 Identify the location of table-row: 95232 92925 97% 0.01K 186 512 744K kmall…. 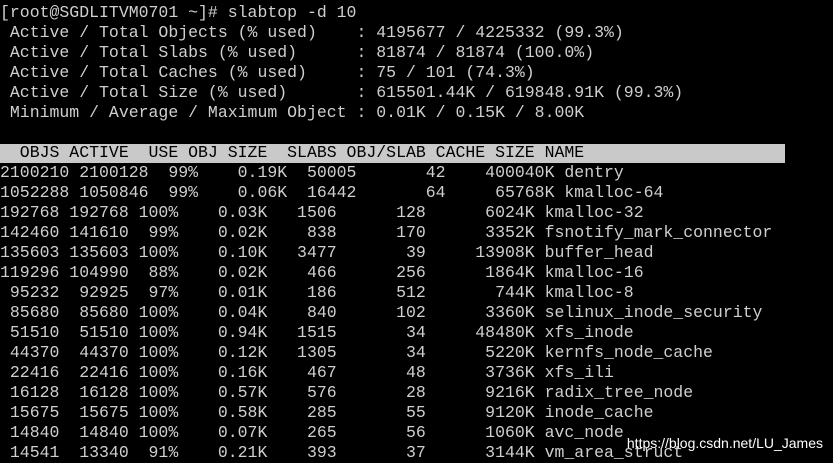
(317, 292).